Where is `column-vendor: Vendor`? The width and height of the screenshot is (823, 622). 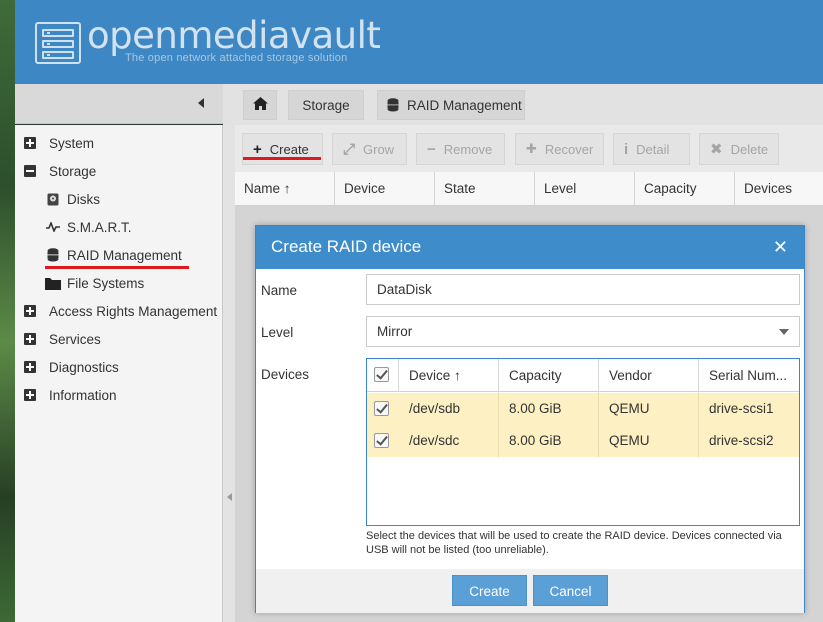
column-vendor: Vendor is located at coordinates (649, 375).